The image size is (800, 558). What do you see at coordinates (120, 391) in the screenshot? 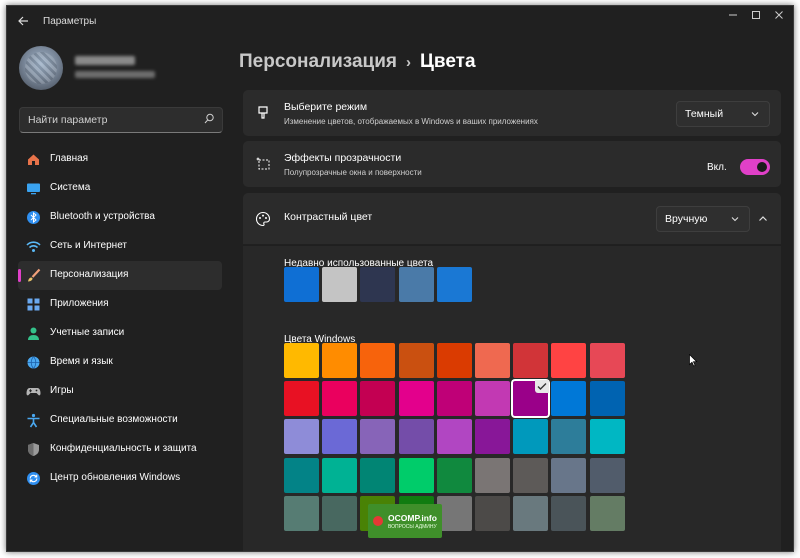
I see `sidebar-item-8: Игры` at bounding box center [120, 391].